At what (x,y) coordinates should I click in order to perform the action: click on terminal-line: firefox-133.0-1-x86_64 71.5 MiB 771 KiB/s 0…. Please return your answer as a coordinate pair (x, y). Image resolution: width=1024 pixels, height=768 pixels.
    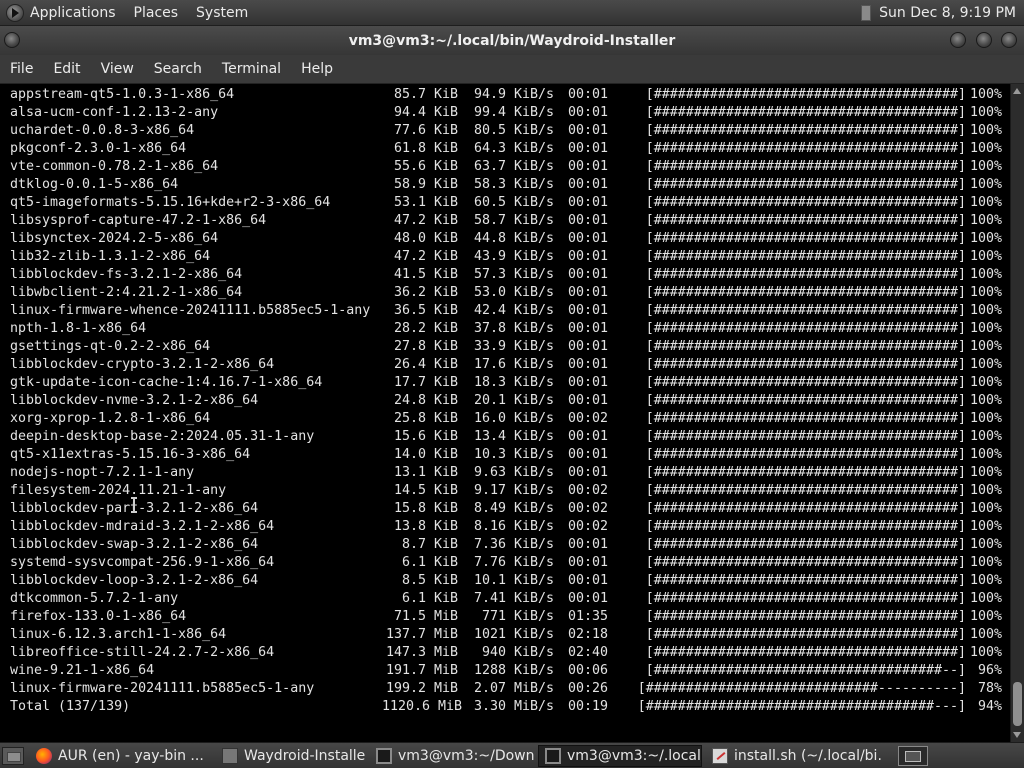
    Looking at the image, I should click on (510, 617).